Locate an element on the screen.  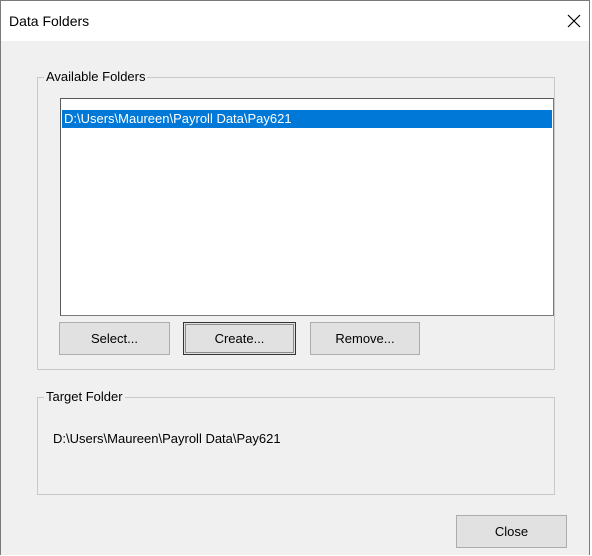
list-item-selected: D:\Users\Maureen\Payroll Data\Pay621 is located at coordinates (307, 119).